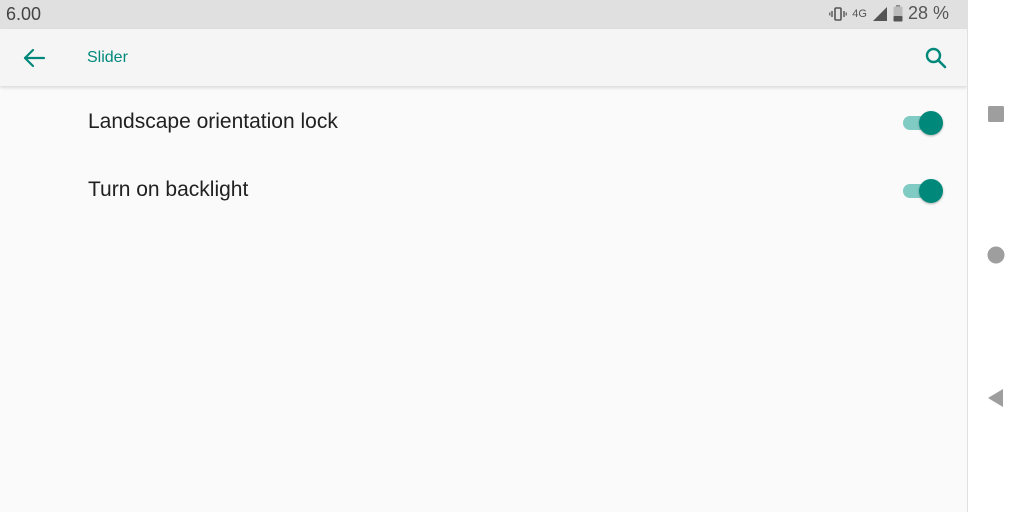 The image size is (1024, 512). I want to click on setting-row-backlight: Turn on backlight, so click(483, 190).